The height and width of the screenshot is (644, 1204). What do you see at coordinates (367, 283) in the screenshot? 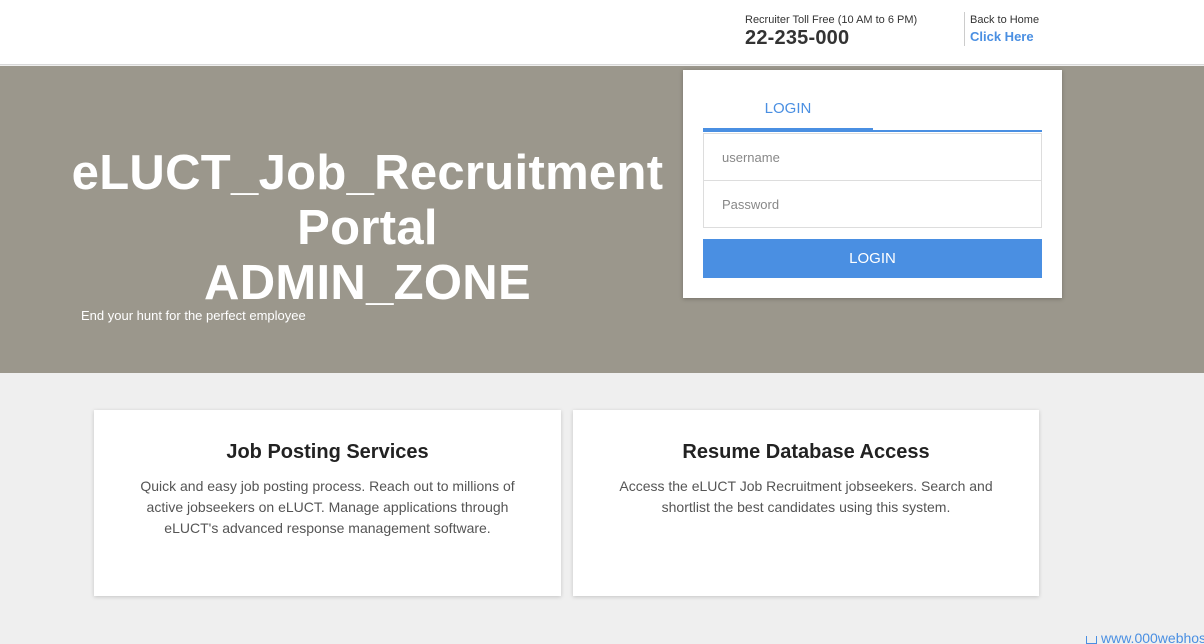
I see `hero-title-line3: ADMIN_ZONE` at bounding box center [367, 283].